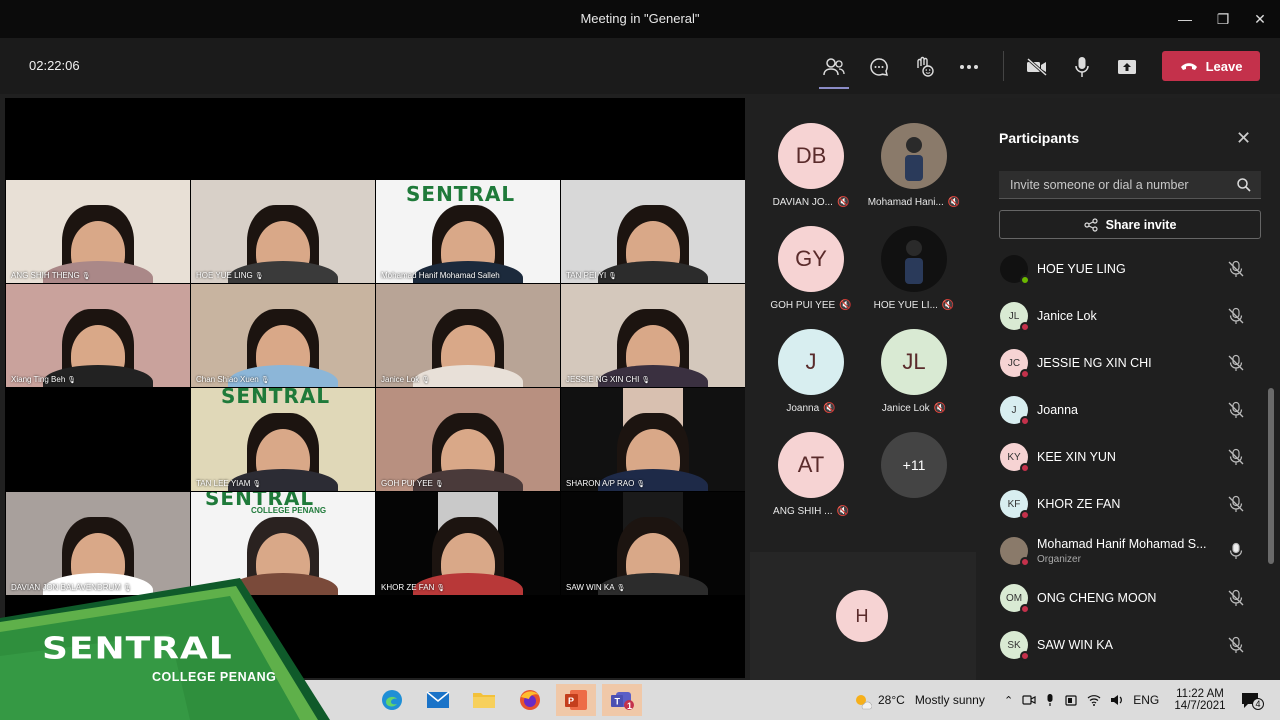 Image resolution: width=1280 pixels, height=720 pixels. I want to click on participant-name: Xiang Ting Beh, so click(38, 379).